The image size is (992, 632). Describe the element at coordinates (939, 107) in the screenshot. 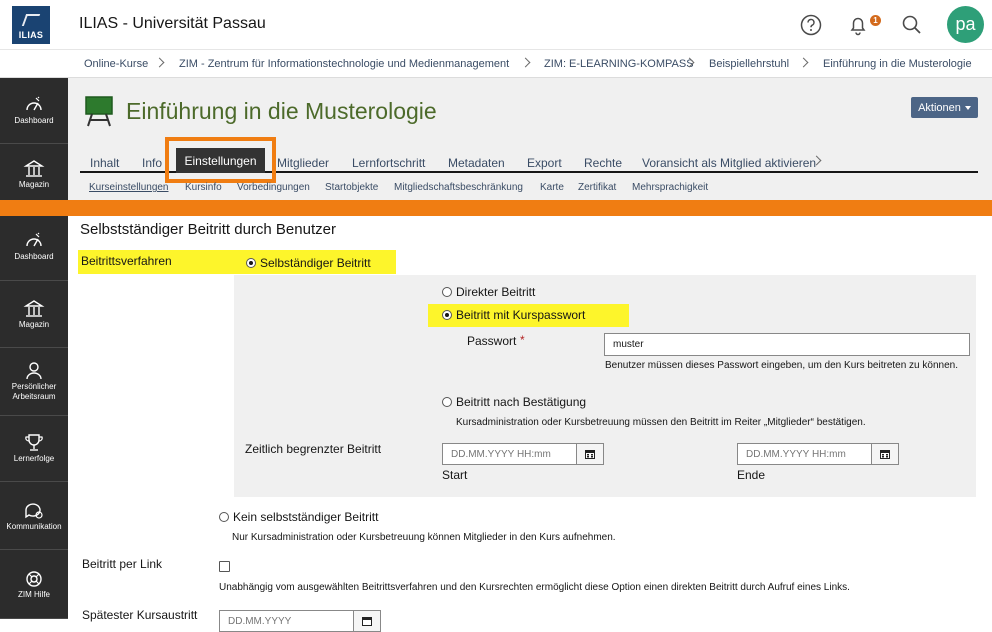

I see `actions-label: Aktionen` at that location.